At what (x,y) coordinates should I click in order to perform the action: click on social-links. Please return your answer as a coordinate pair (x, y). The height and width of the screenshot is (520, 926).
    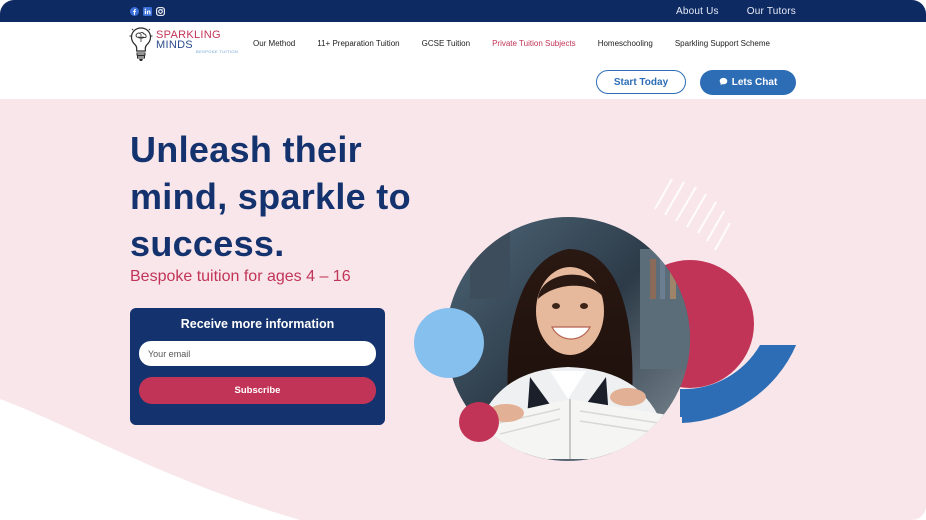
    Looking at the image, I should click on (147, 9).